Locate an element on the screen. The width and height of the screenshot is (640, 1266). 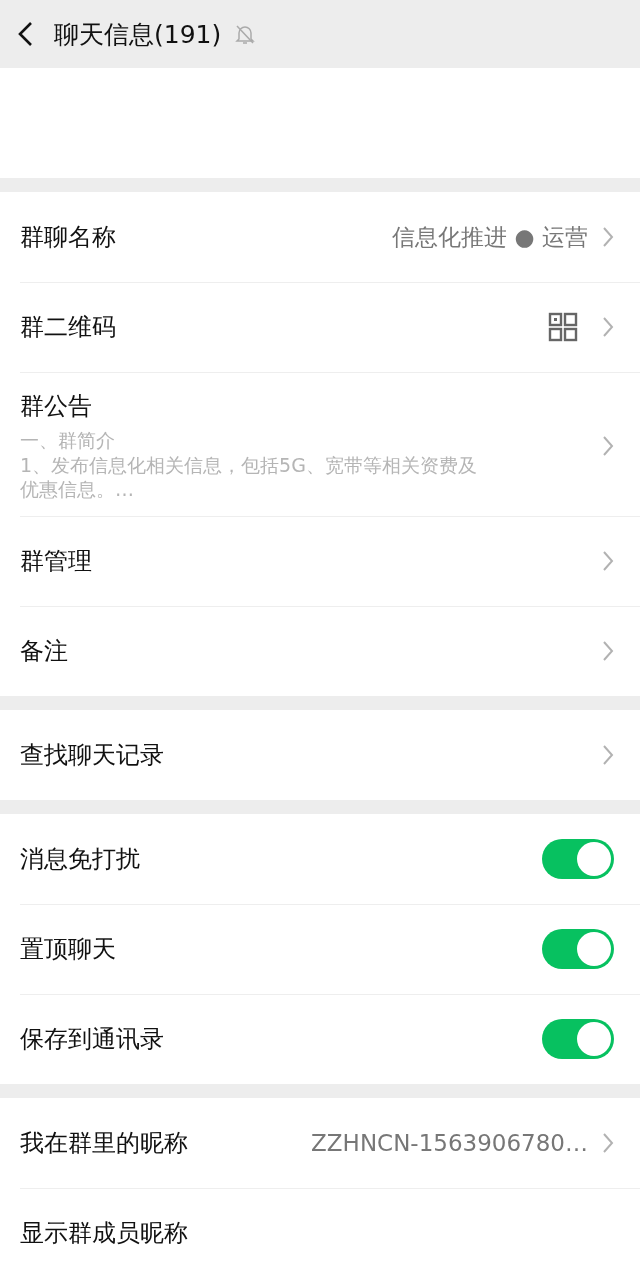
settings-row: 群二维码 is located at coordinates (320, 327).